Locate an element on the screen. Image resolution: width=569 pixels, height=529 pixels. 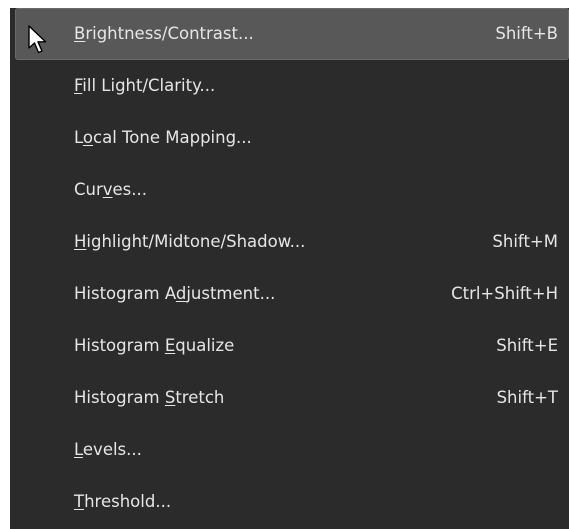
mnemonic-letter: B is located at coordinates (80, 33).